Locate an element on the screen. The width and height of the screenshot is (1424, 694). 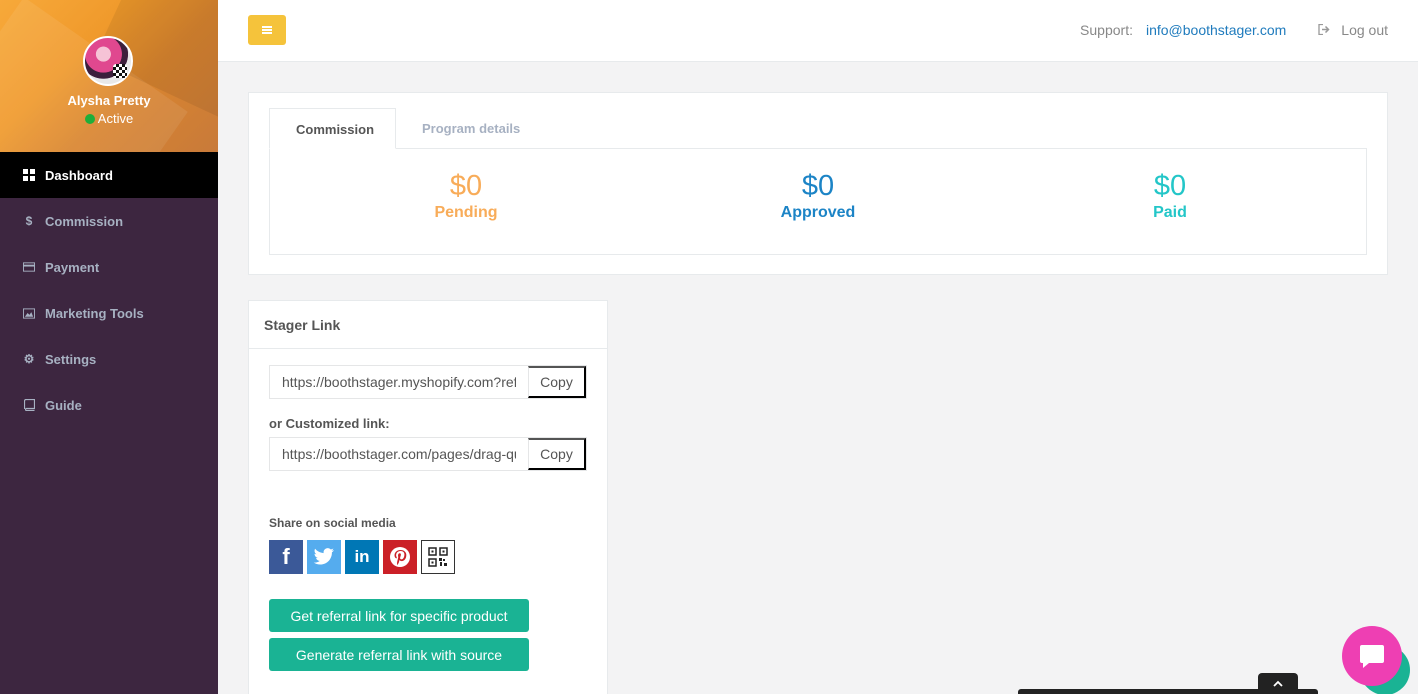
stat-paid: $0 Paid is located at coordinates (1170, 196).